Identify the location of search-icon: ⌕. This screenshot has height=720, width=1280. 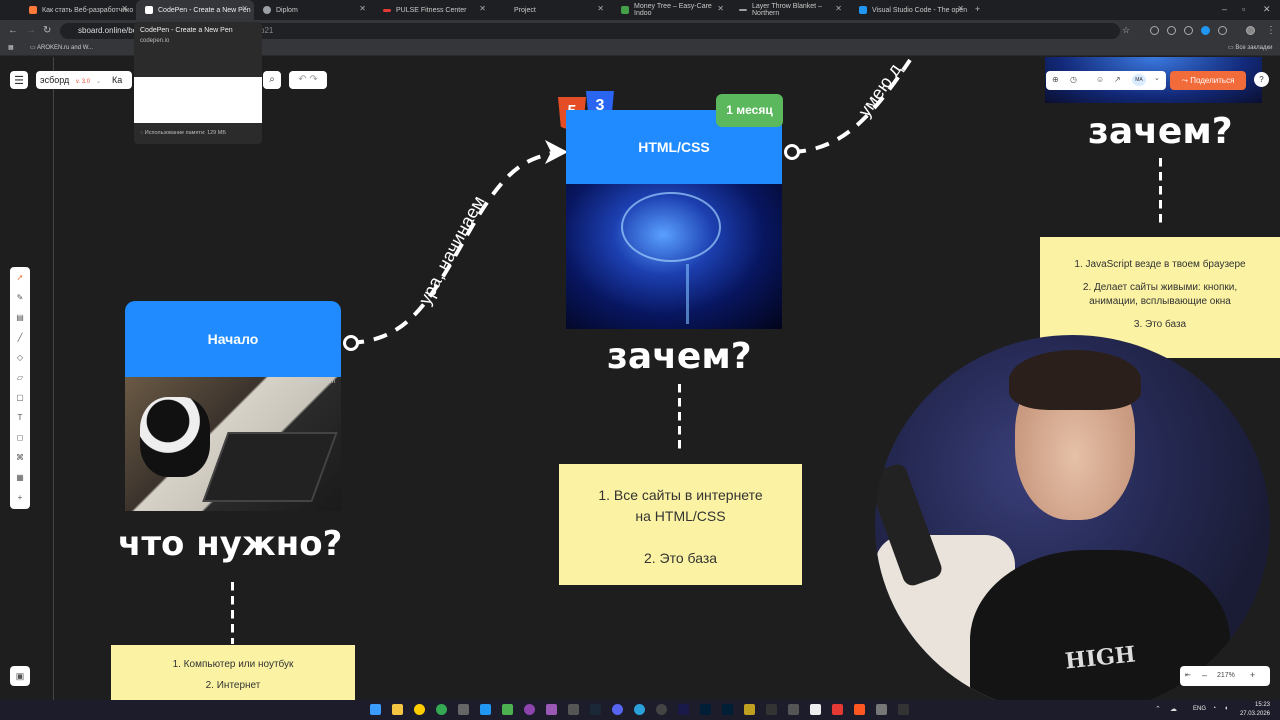
(272, 79).